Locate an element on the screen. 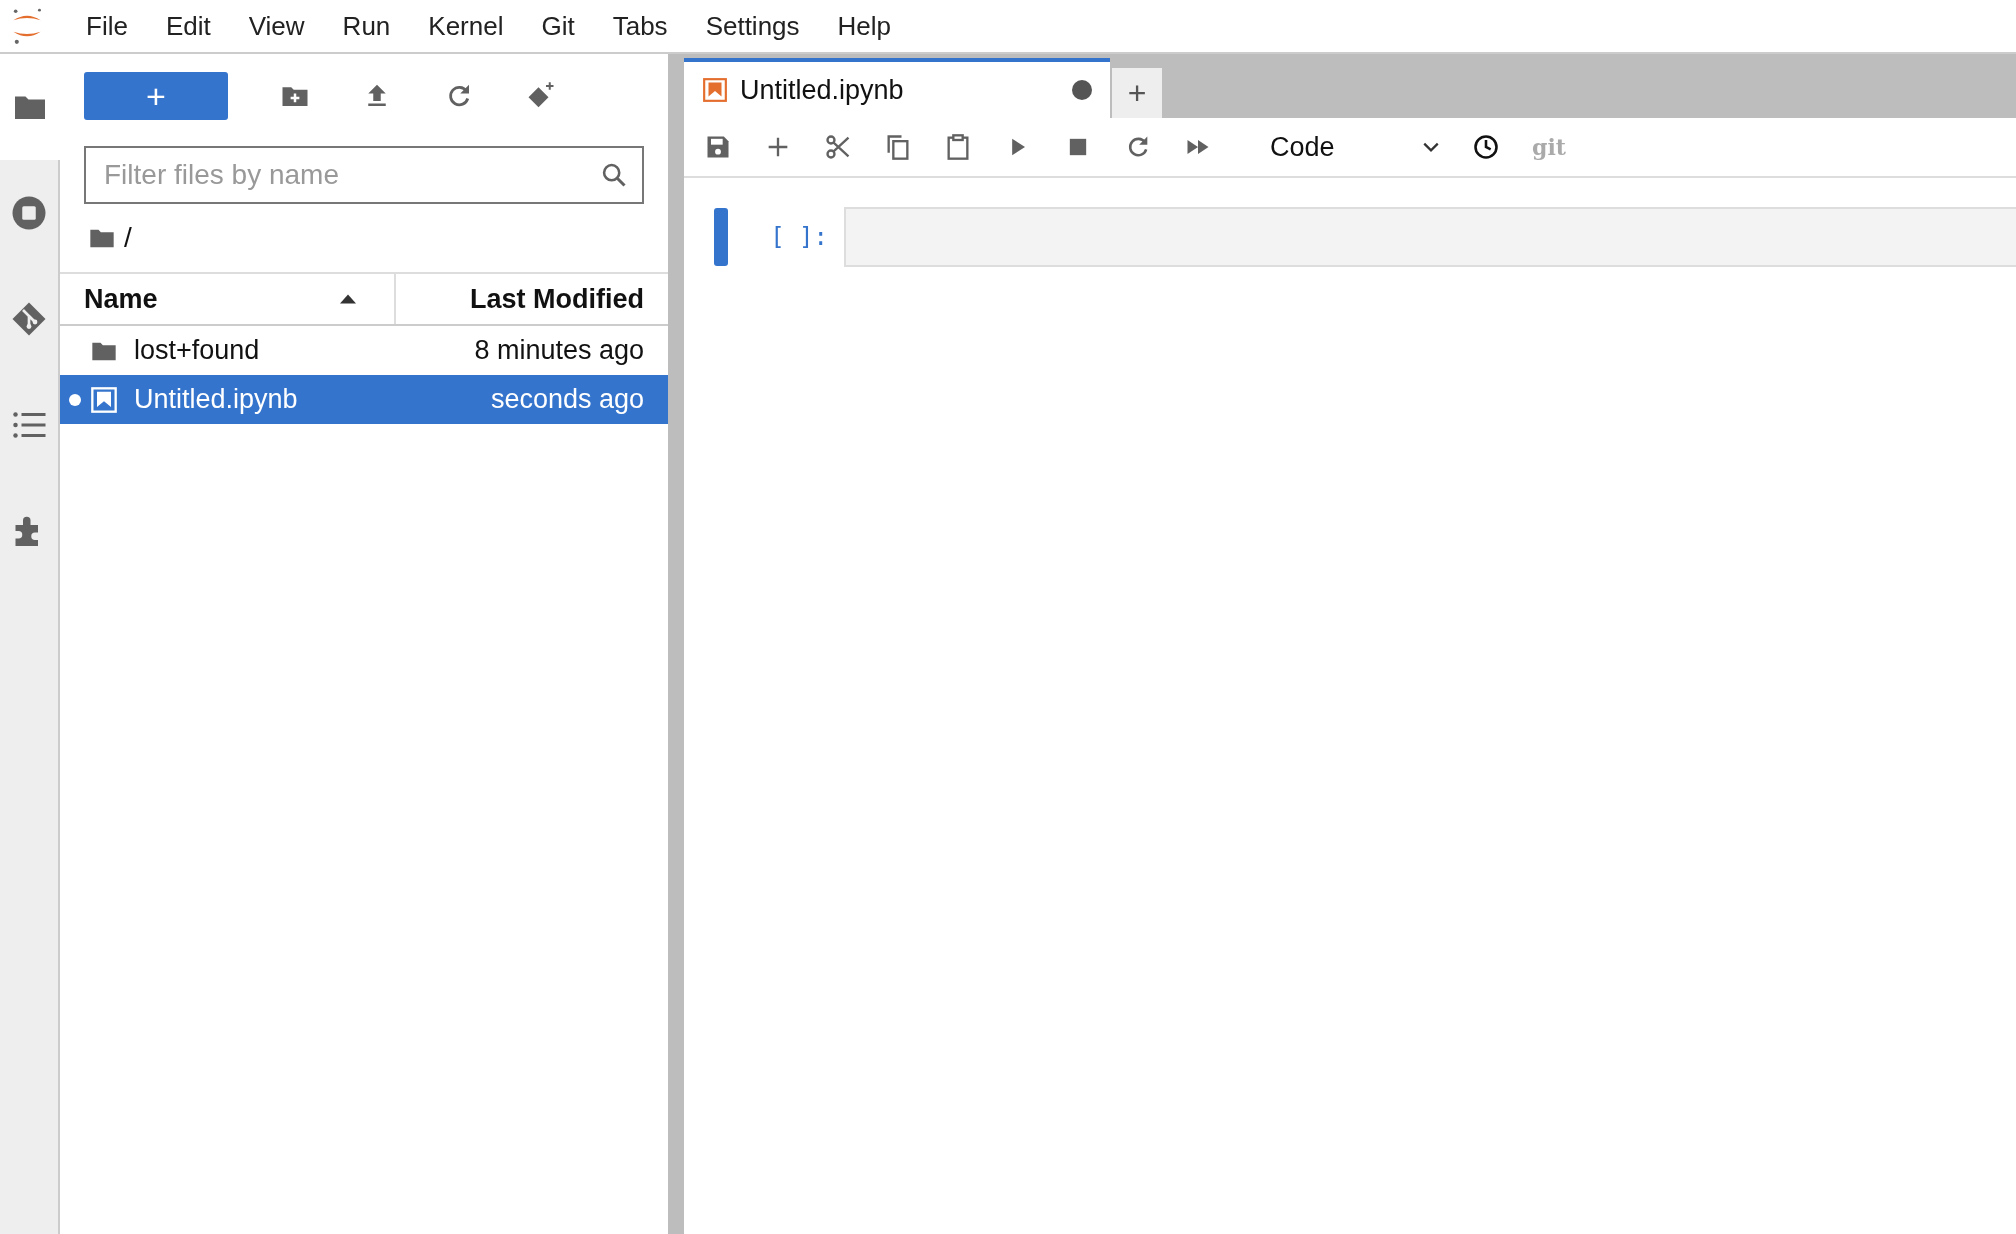  menu-item: Help is located at coordinates (864, 26).